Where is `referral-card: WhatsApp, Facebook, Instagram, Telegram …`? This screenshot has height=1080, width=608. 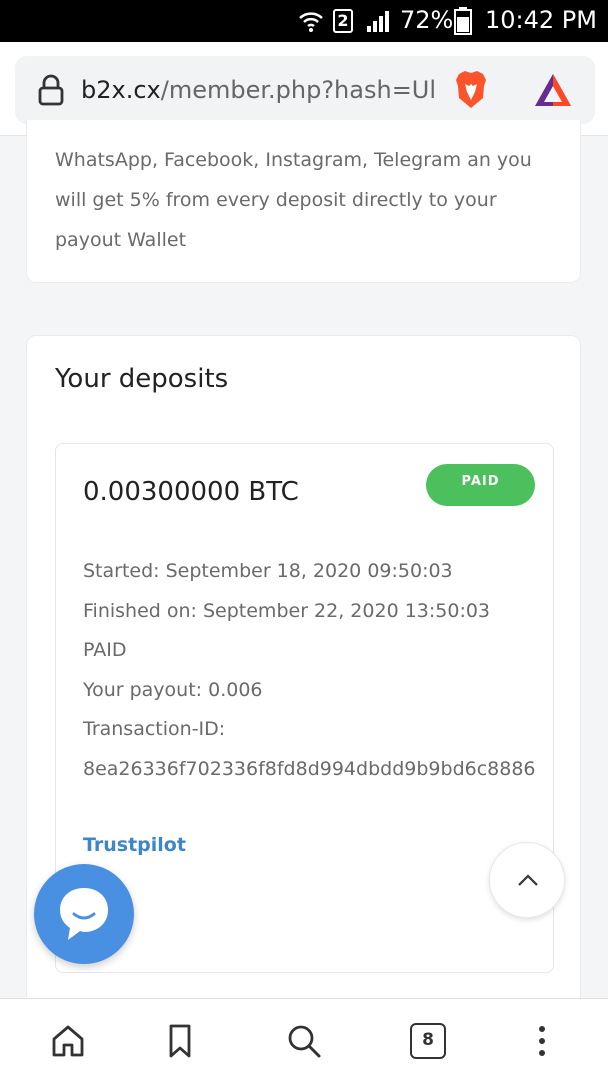 referral-card: WhatsApp, Facebook, Instagram, Telegram … is located at coordinates (303, 201).